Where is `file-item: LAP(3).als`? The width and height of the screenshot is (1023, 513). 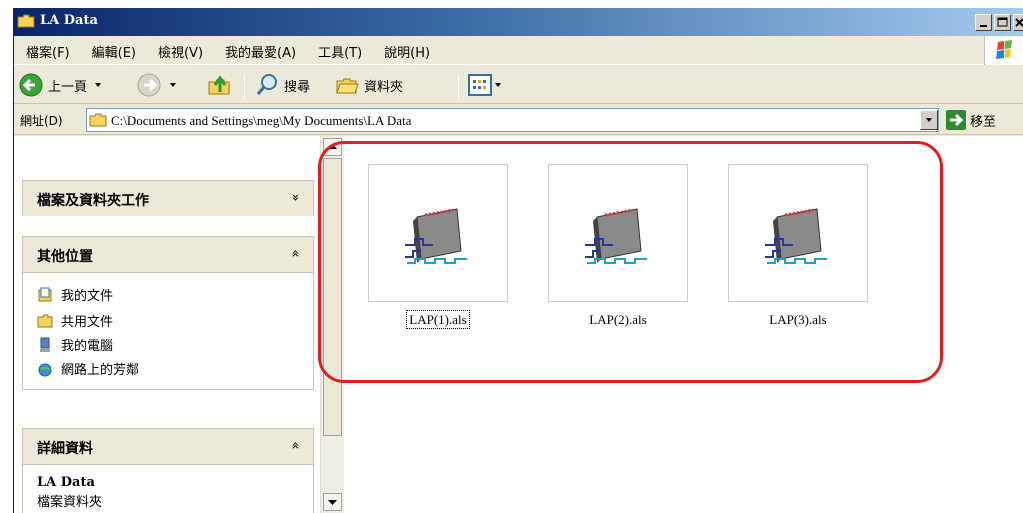 file-item: LAP(3).als is located at coordinates (798, 246).